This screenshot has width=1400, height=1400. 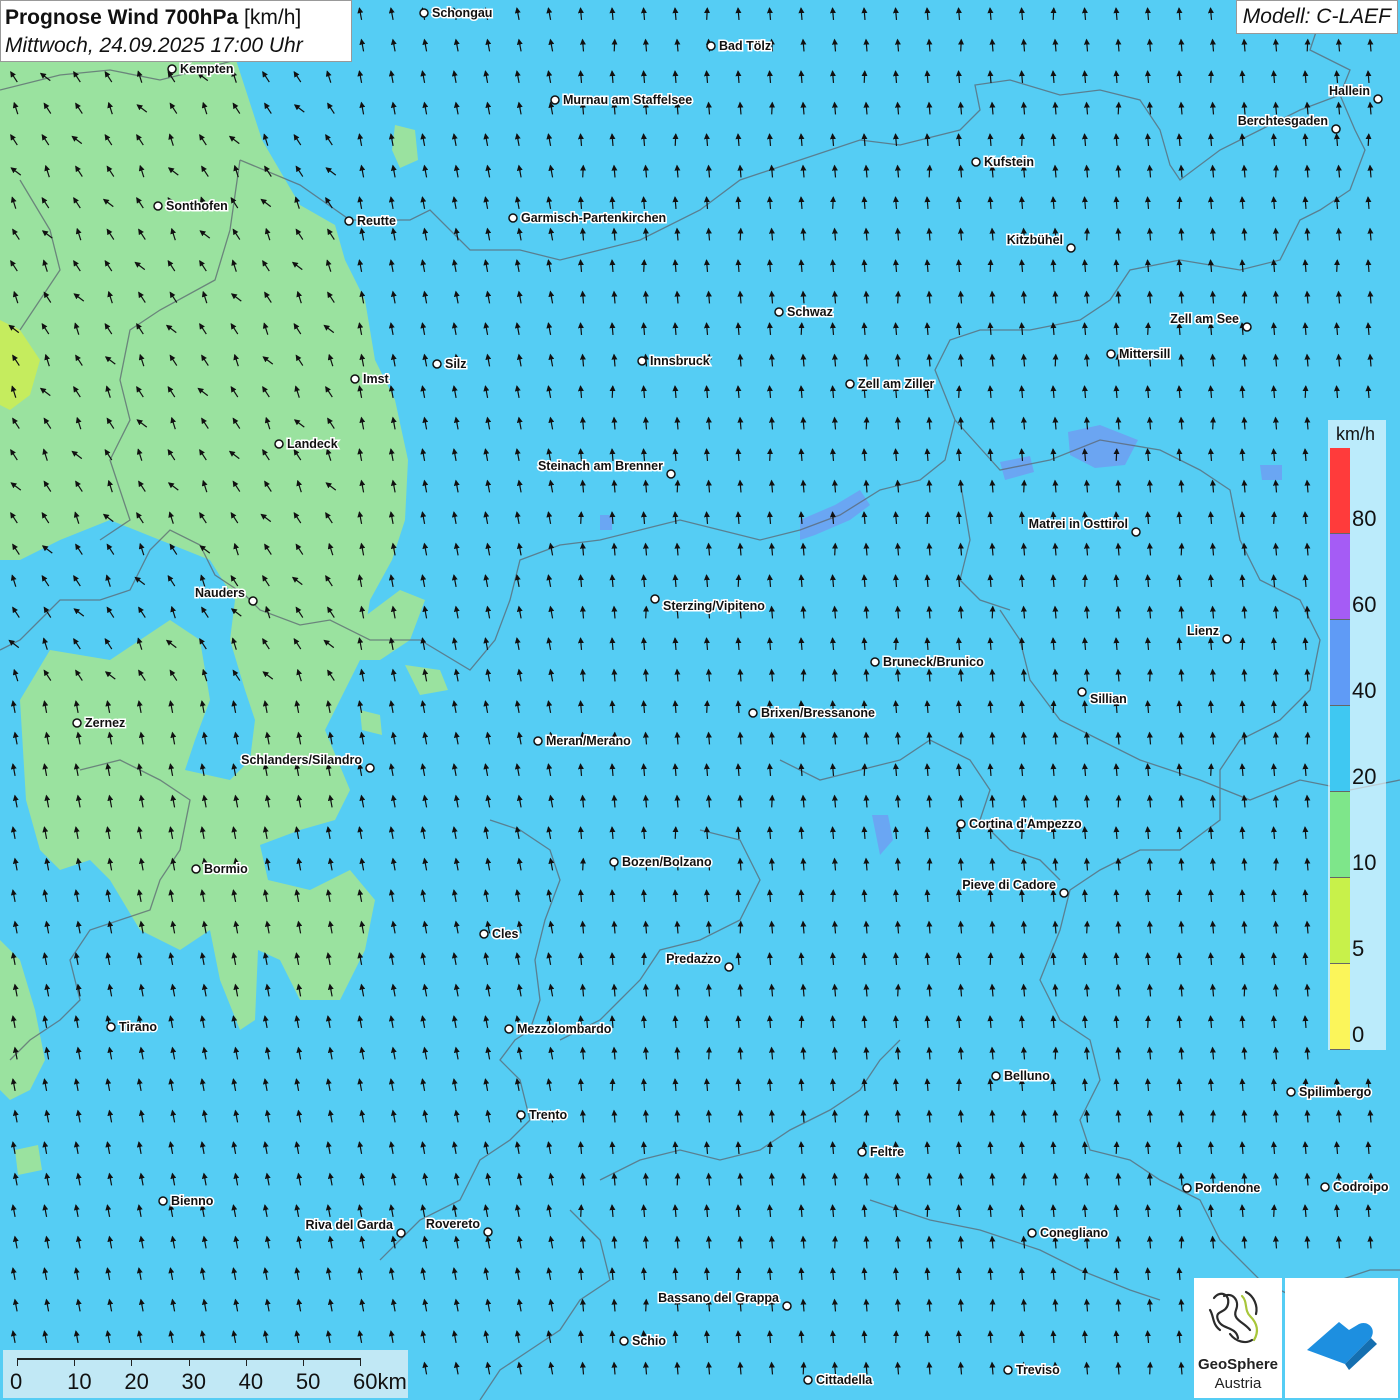 I want to click on city-label: Nauders, so click(x=220, y=593).